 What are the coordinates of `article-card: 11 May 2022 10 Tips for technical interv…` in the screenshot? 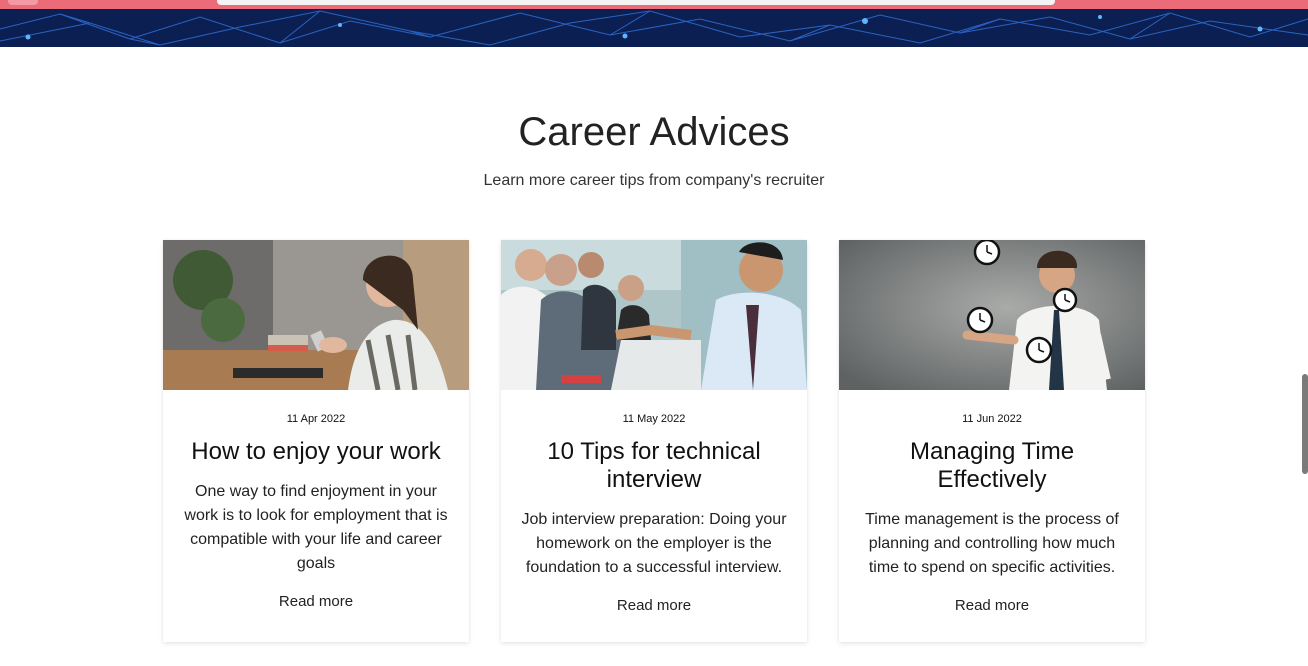 It's located at (654, 441).